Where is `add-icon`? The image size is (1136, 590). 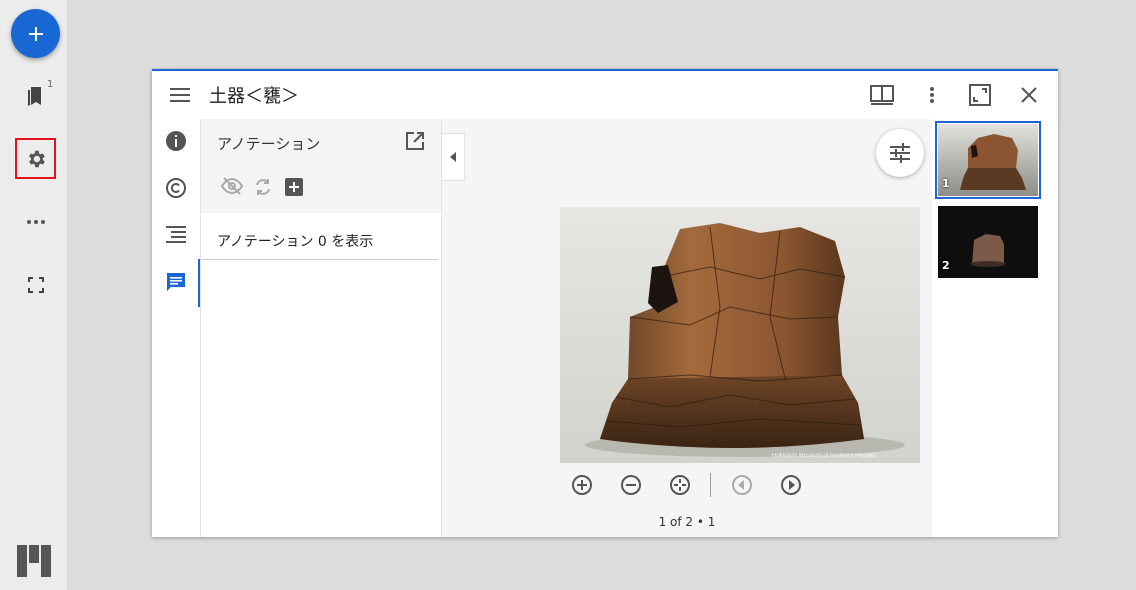
add-icon is located at coordinates (35, 33).